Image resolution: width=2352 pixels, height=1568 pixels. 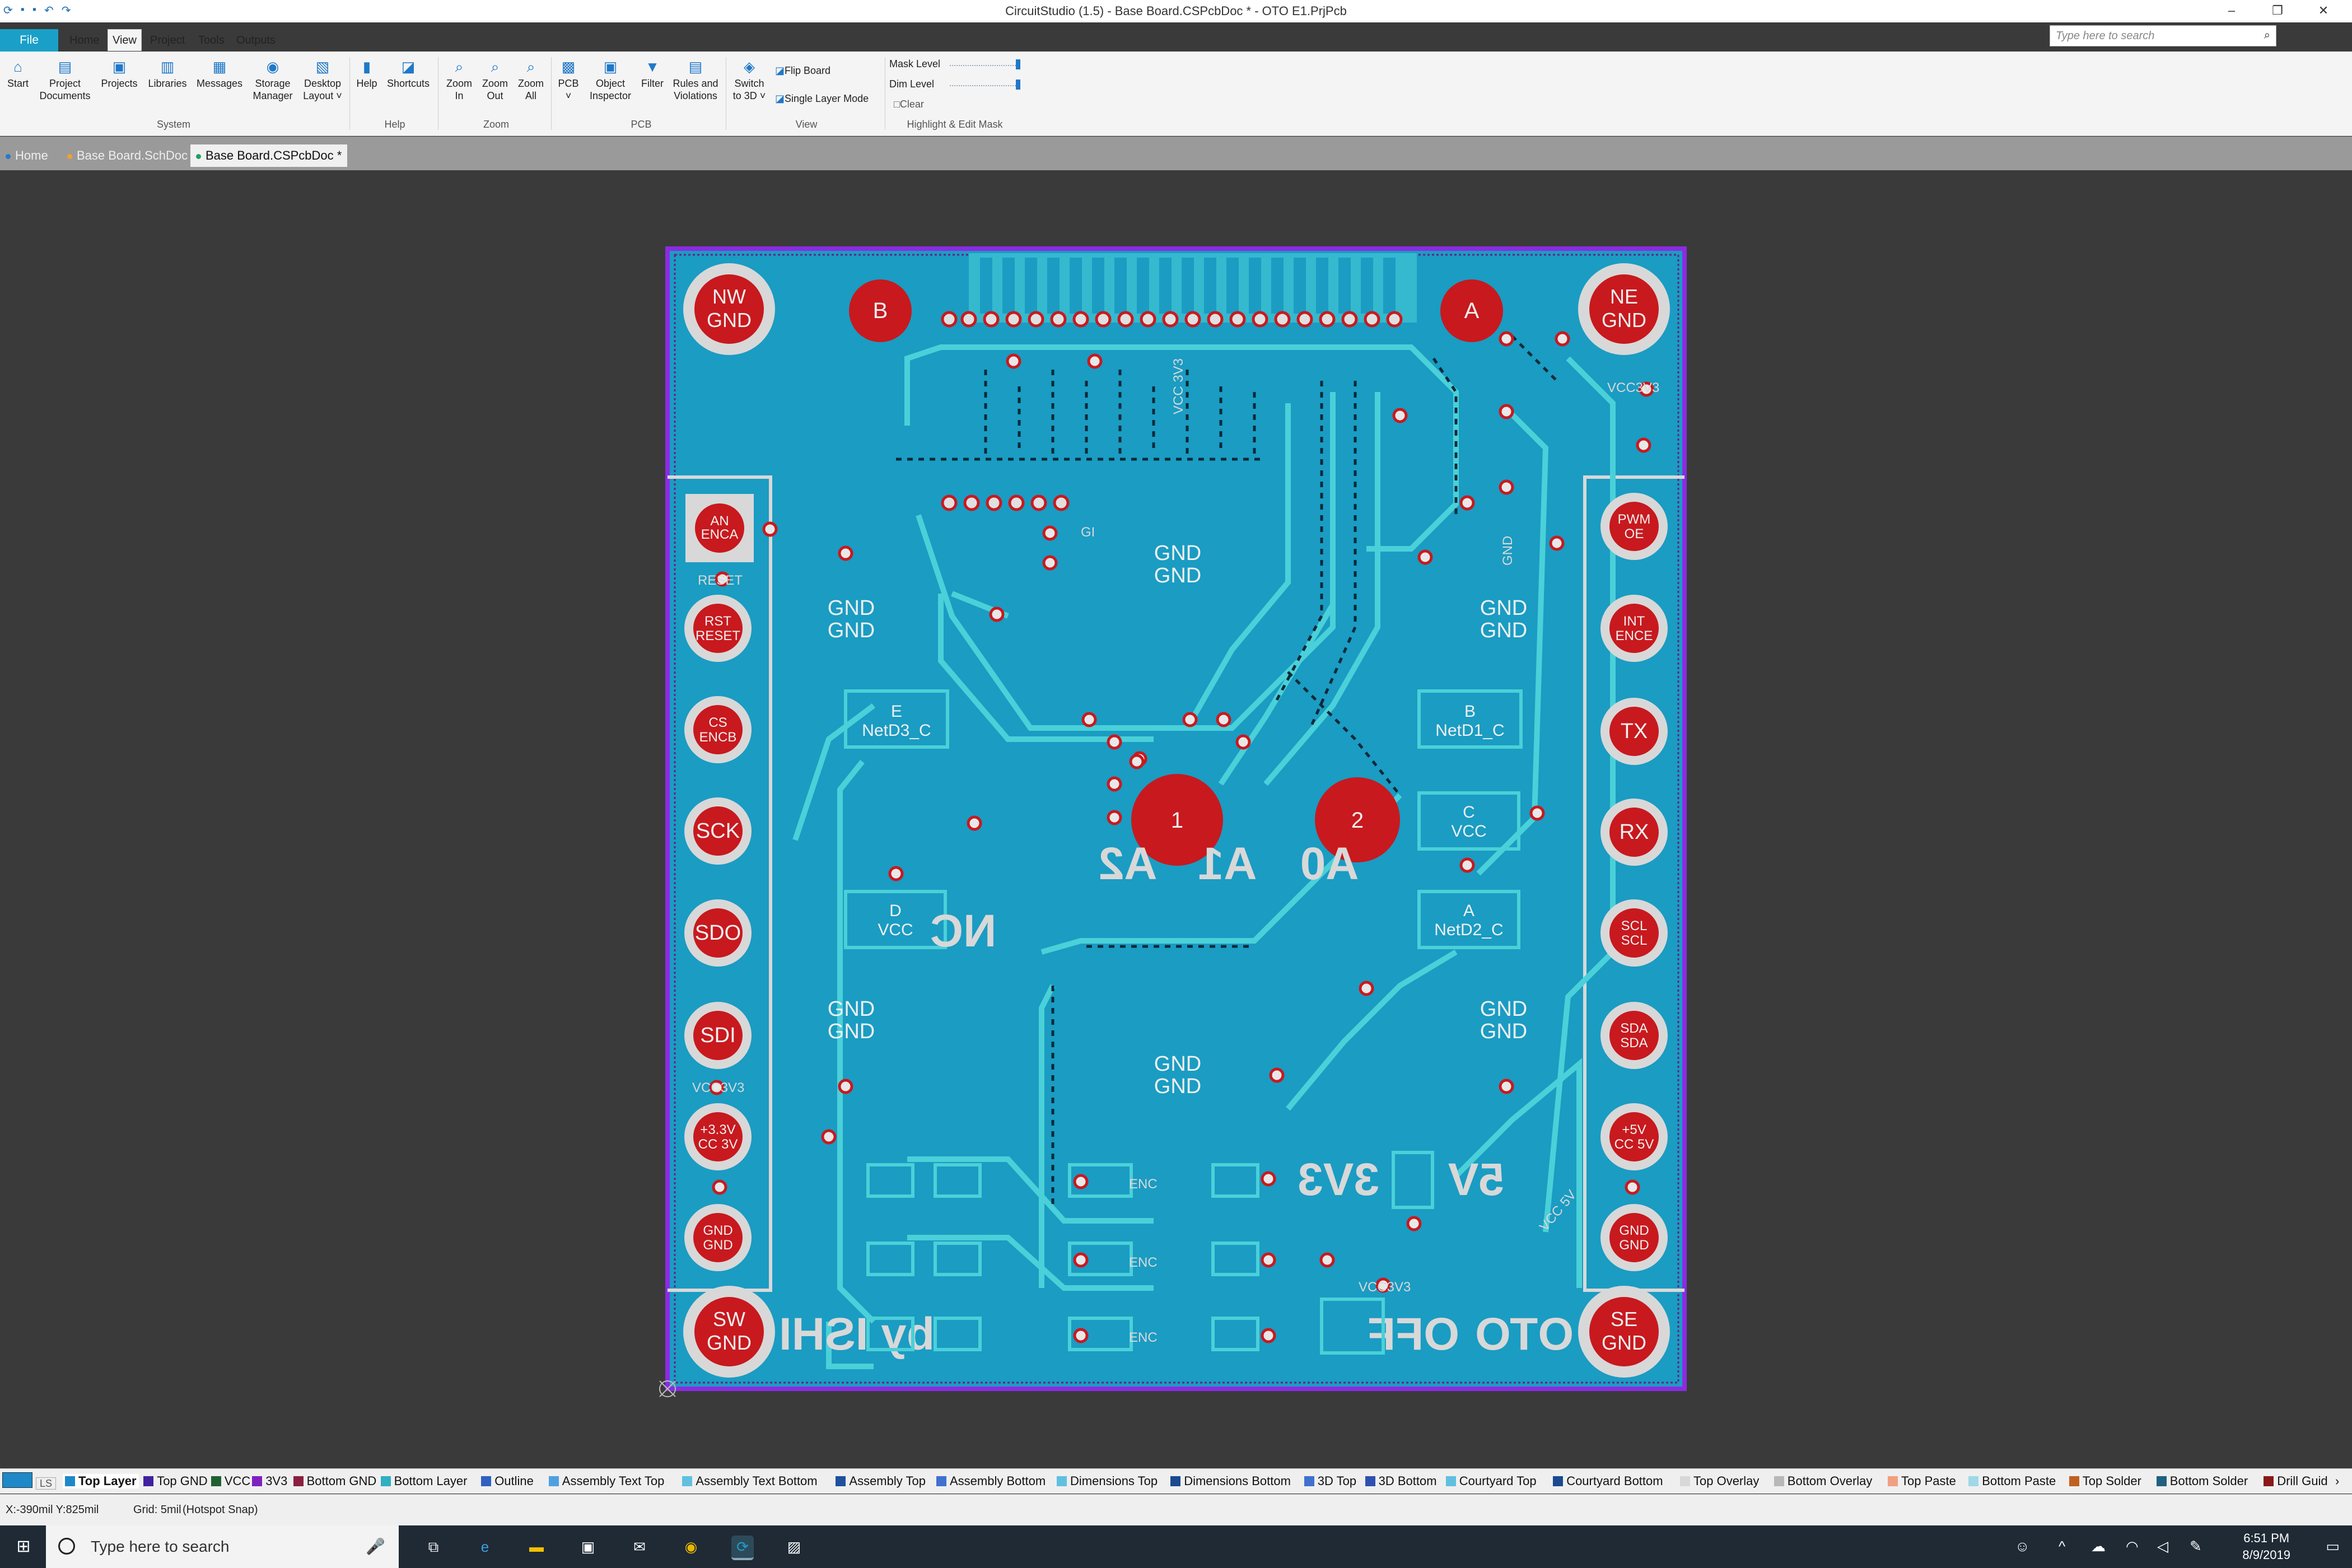 I want to click on storage-manager-button: ◉ Storage Manager, so click(x=273, y=80).